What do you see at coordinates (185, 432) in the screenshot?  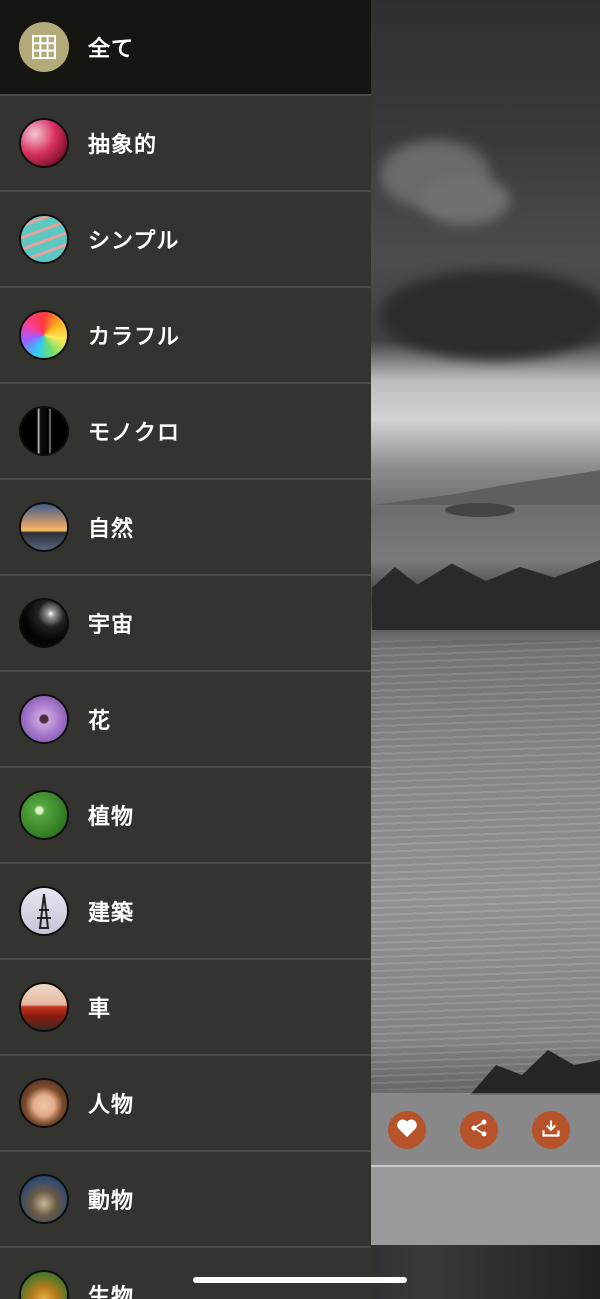 I see `category-item-monochrome: モノクロ` at bounding box center [185, 432].